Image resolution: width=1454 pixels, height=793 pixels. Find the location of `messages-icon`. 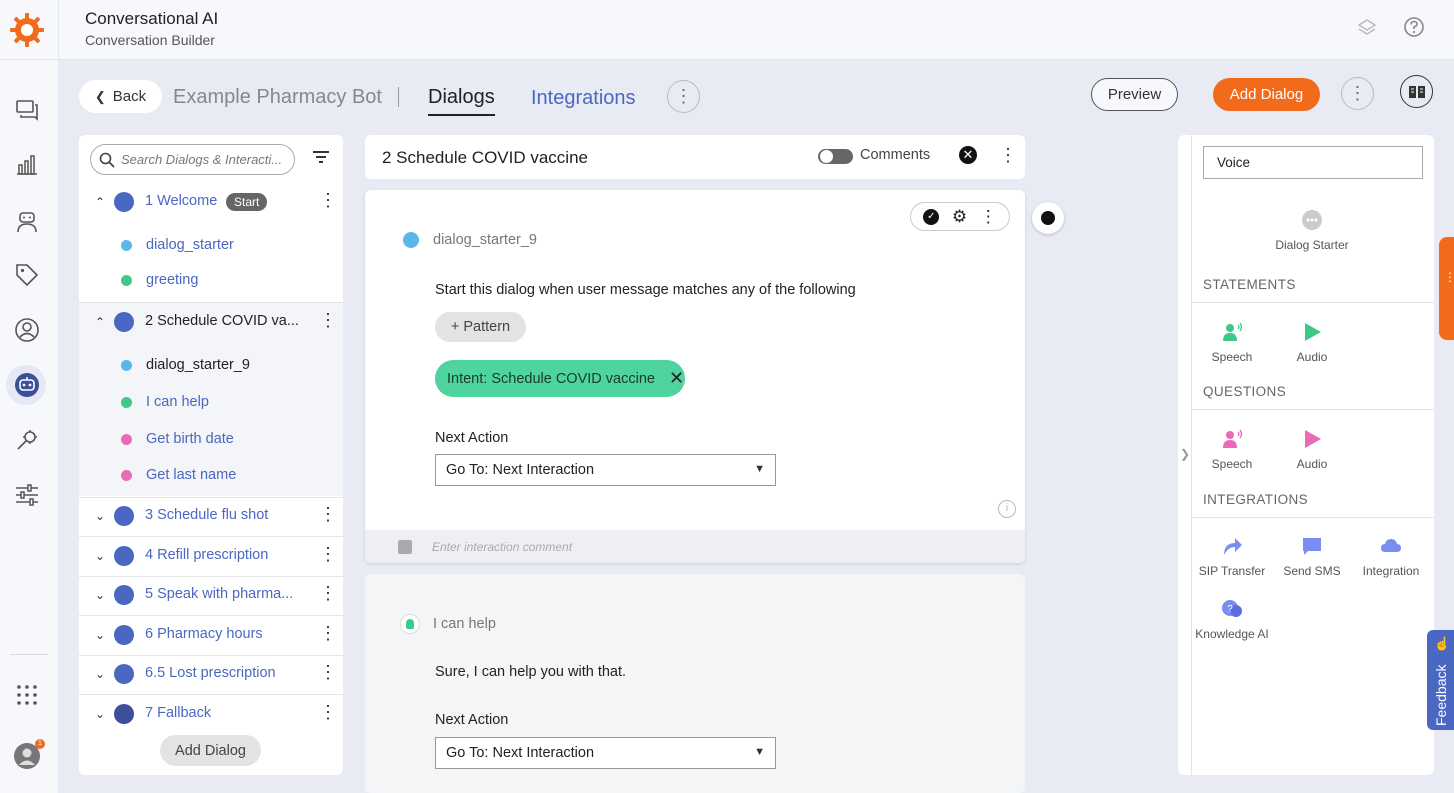

messages-icon is located at coordinates (27, 110).